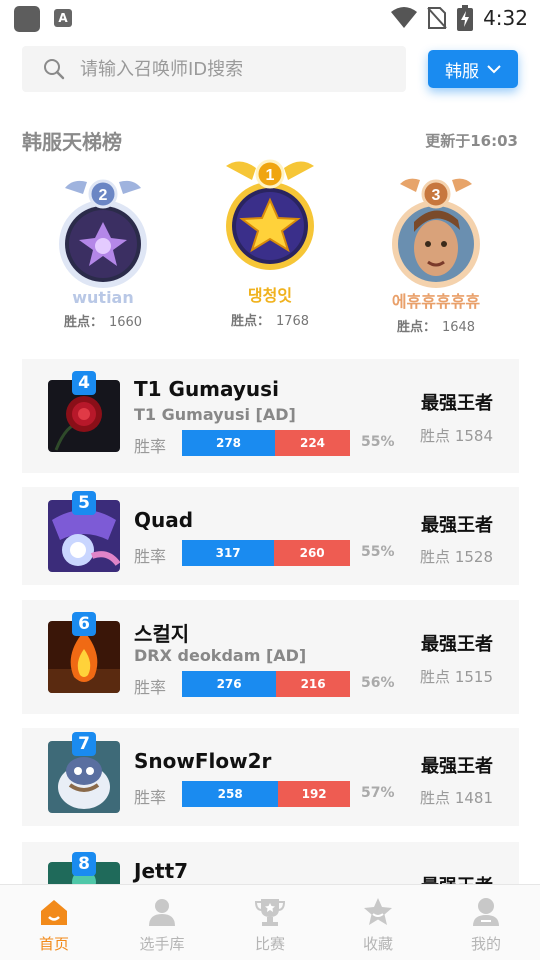 The height and width of the screenshot is (960, 540). What do you see at coordinates (27, 19) in the screenshot?
I see `app-notification-icon` at bounding box center [27, 19].